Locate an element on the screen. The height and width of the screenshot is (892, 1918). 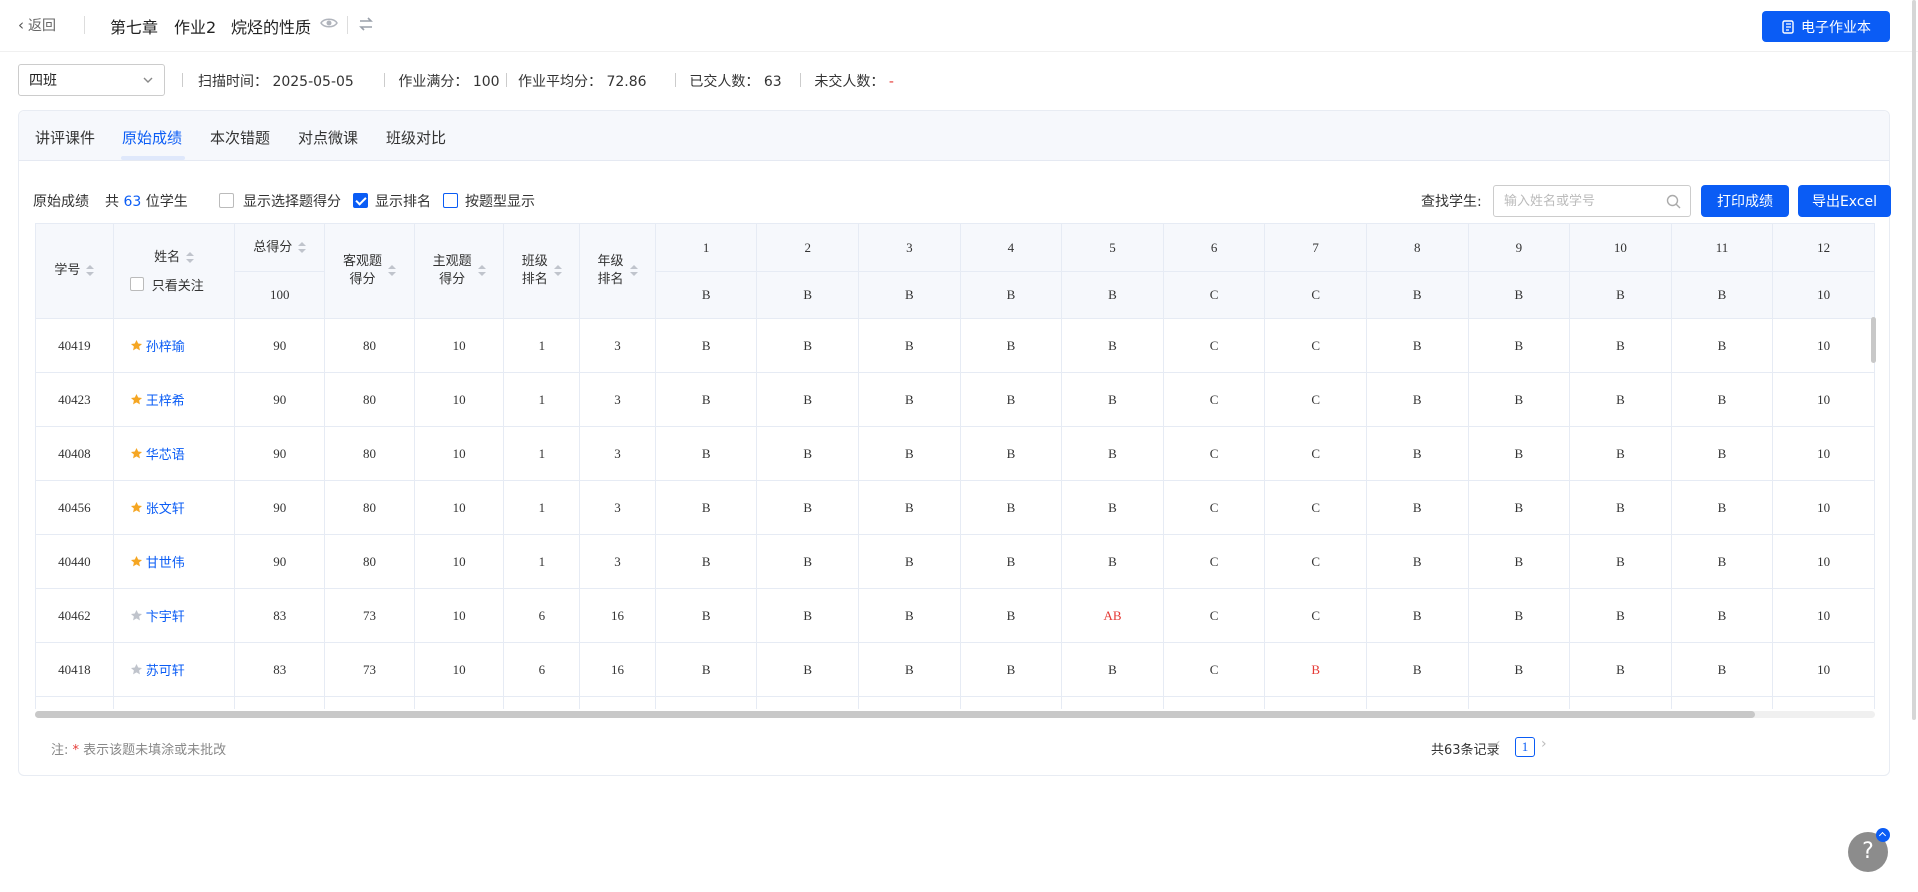
tab-micro-lessons: 对点微课 is located at coordinates (328, 137).